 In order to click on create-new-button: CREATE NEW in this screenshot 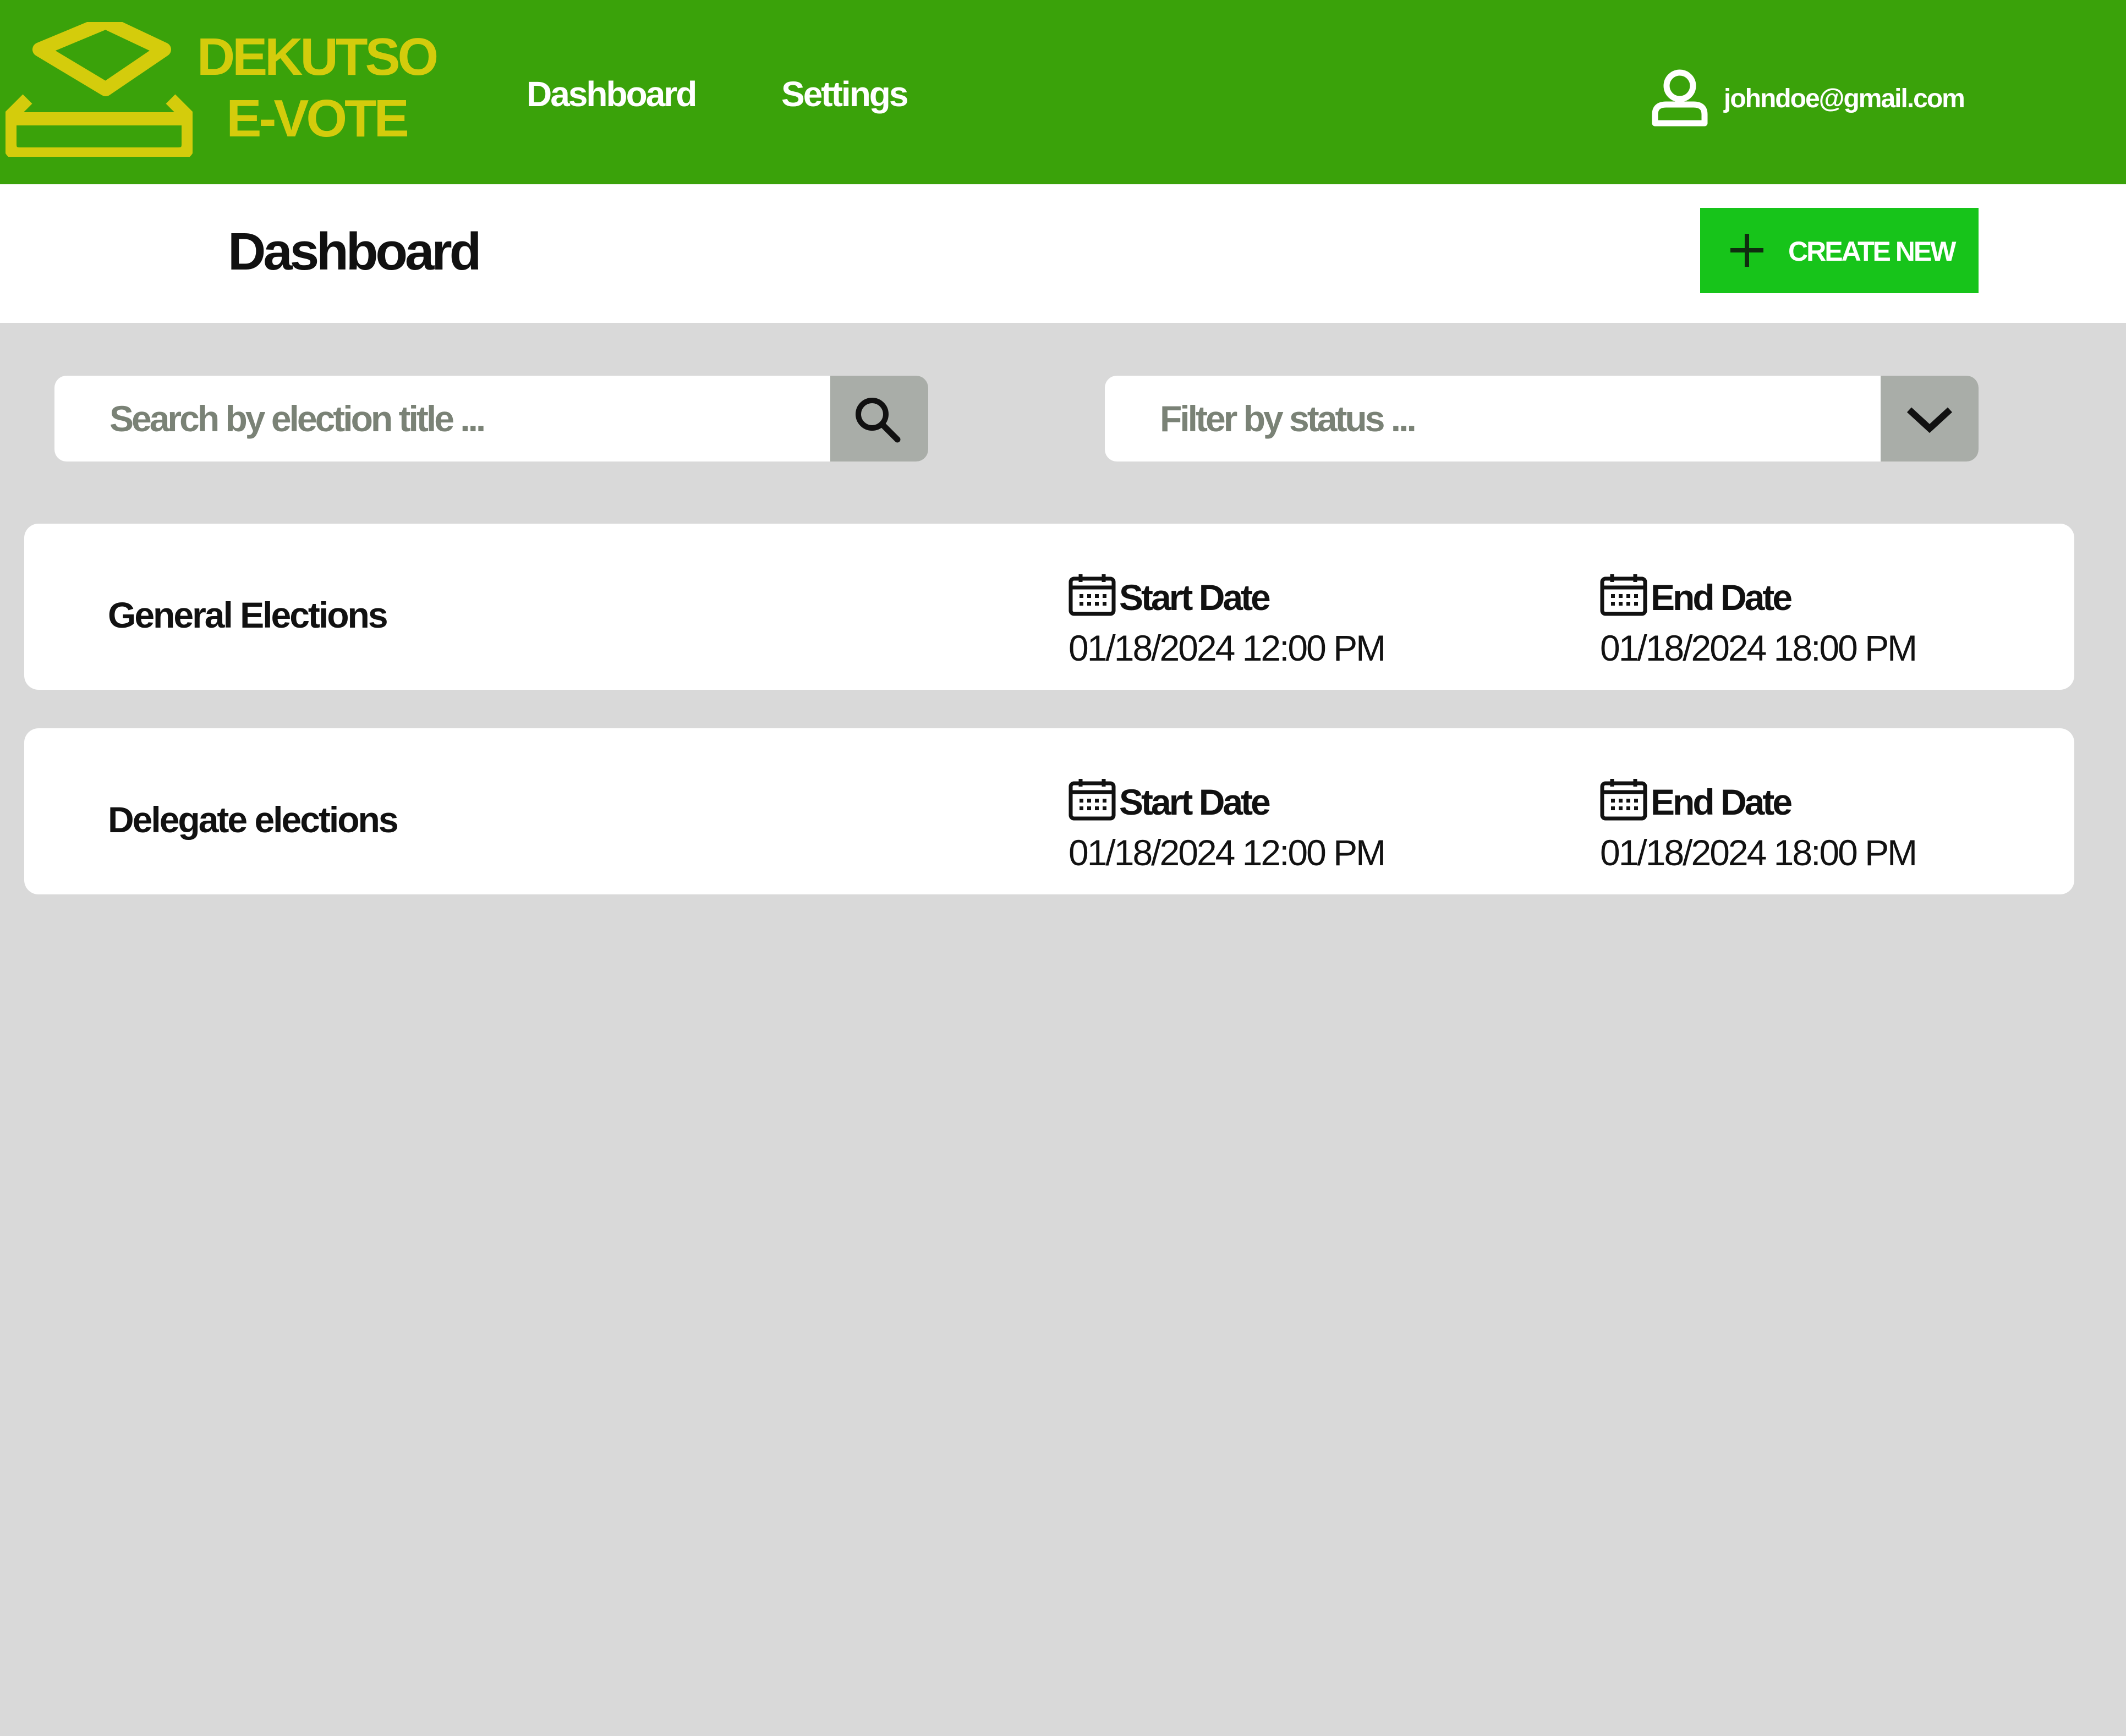, I will do `click(1840, 251)`.